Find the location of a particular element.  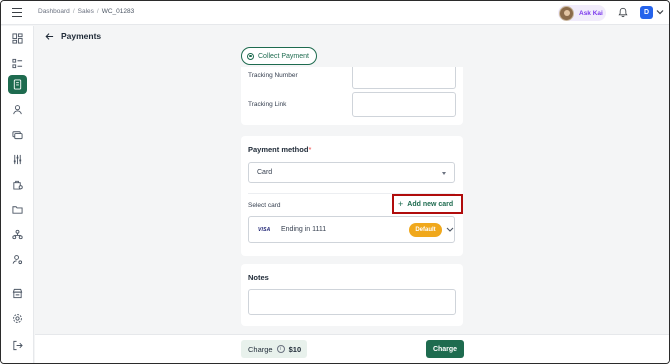

user-settings-icon is located at coordinates (17, 259).